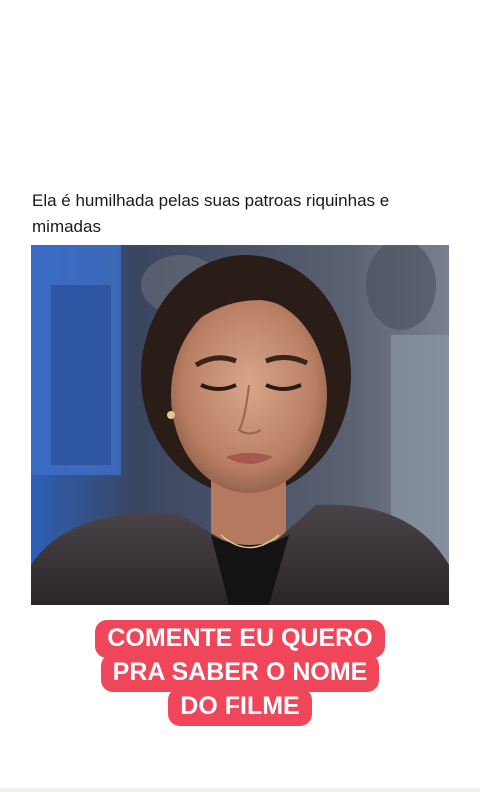 This screenshot has width=480, height=792. I want to click on cta-line-2: PRA SABER O NOME, so click(240, 673).